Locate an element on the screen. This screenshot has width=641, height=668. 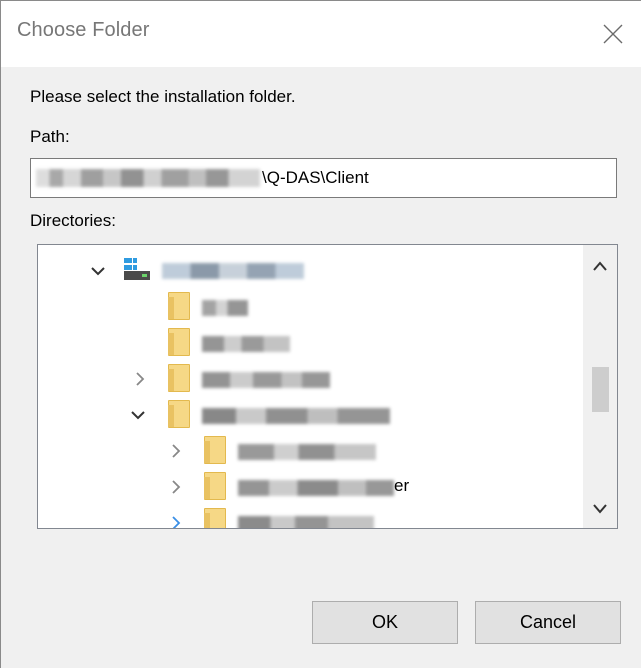
close-icon is located at coordinates (613, 34).